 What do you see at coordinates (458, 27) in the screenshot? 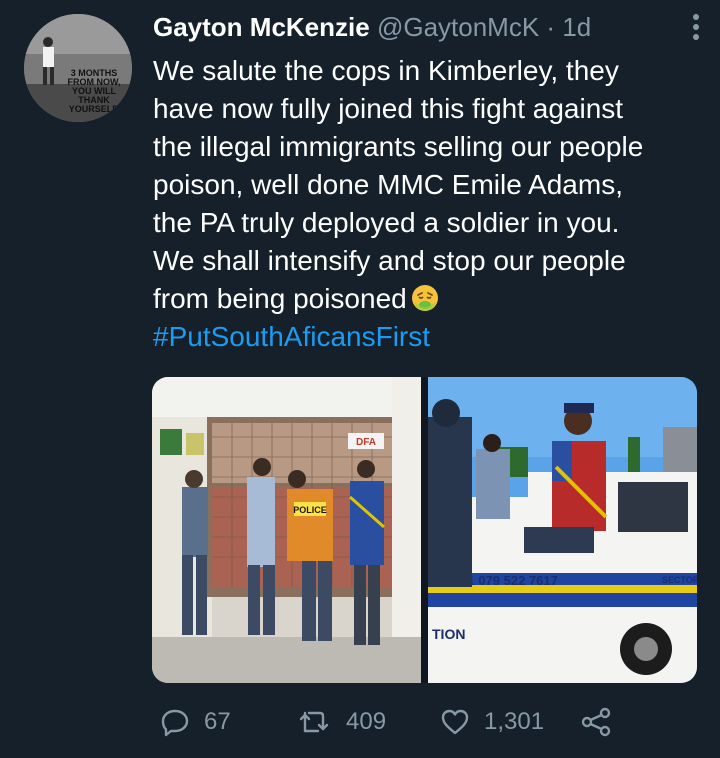
I see `author-handle: @GaytonMcK` at bounding box center [458, 27].